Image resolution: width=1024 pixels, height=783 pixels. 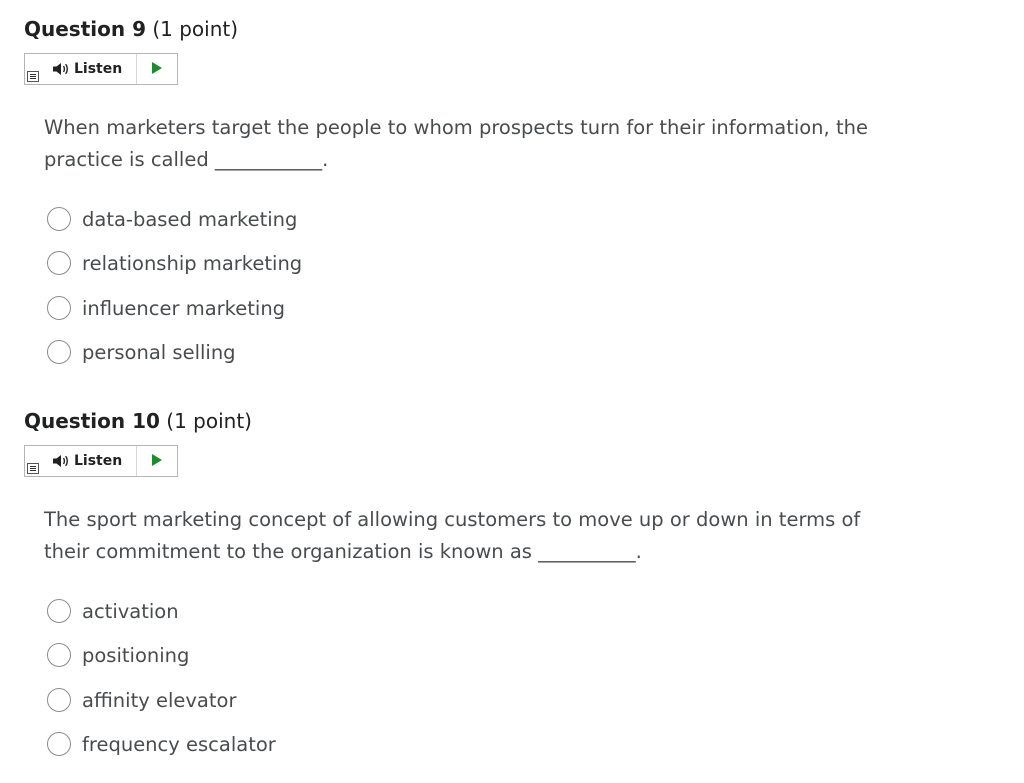 I want to click on choice-label: relationship marketing, so click(x=192, y=263).